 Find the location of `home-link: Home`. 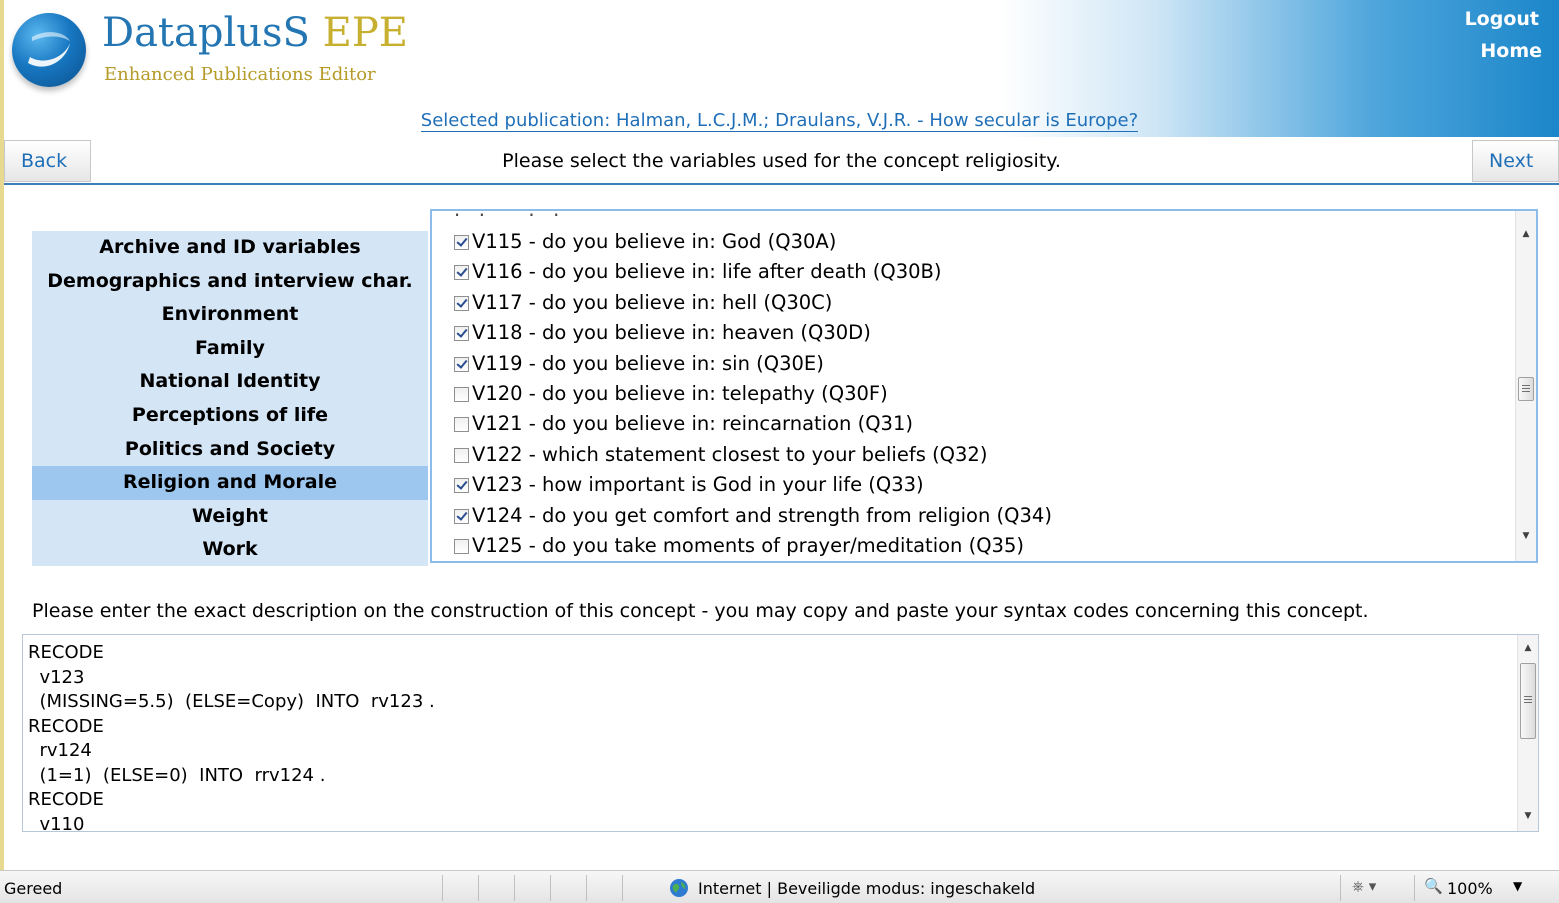

home-link: Home is located at coordinates (1511, 51).